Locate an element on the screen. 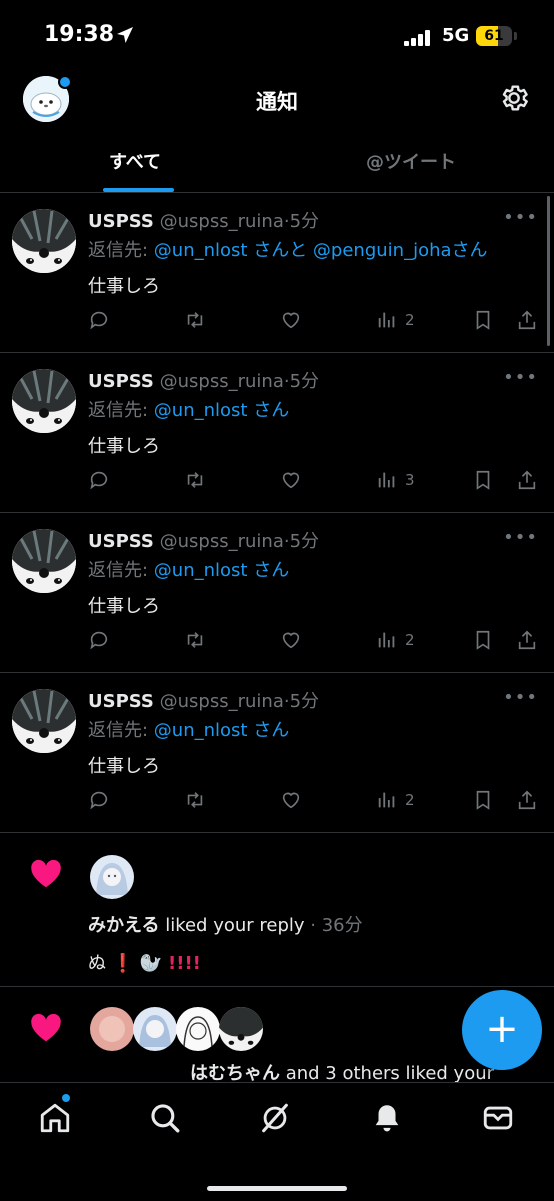 This screenshot has width=554, height=1201. tweet-actions: 3 is located at coordinates (315, 481).